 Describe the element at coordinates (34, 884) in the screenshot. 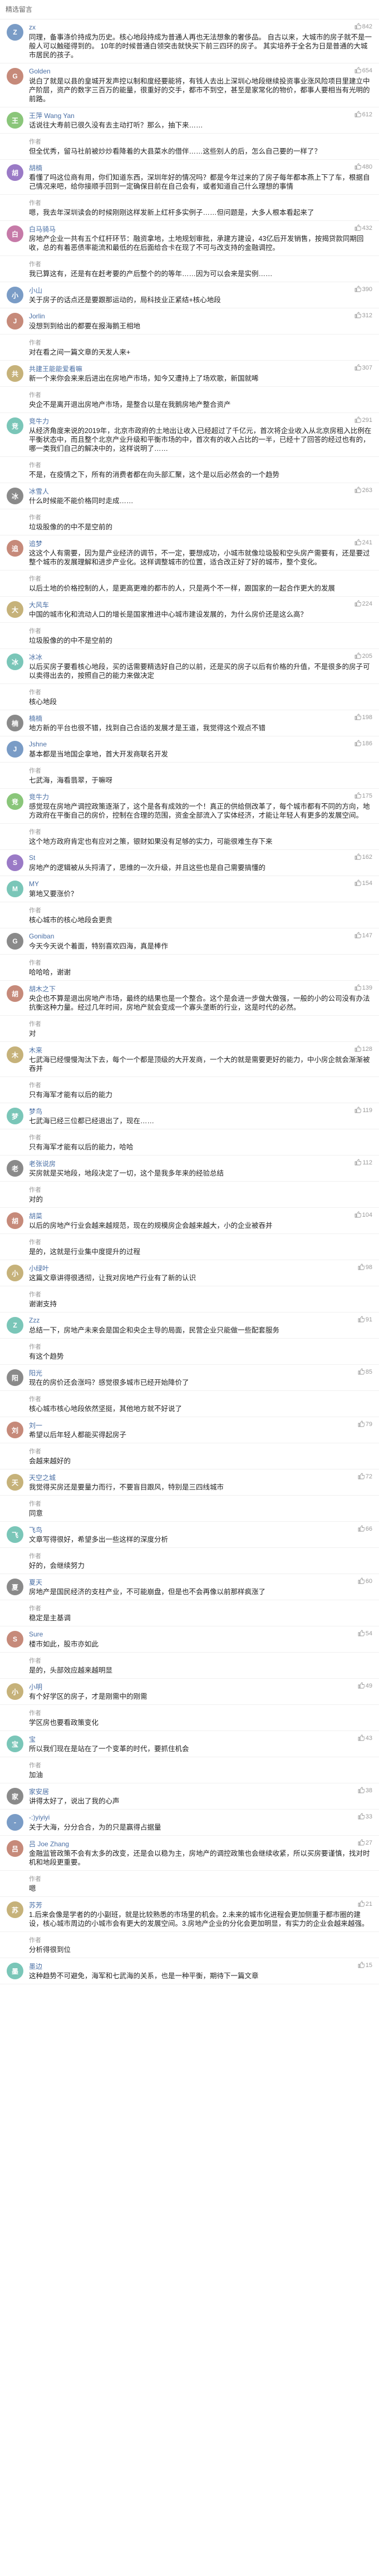

I see `comment-username: MY` at that location.